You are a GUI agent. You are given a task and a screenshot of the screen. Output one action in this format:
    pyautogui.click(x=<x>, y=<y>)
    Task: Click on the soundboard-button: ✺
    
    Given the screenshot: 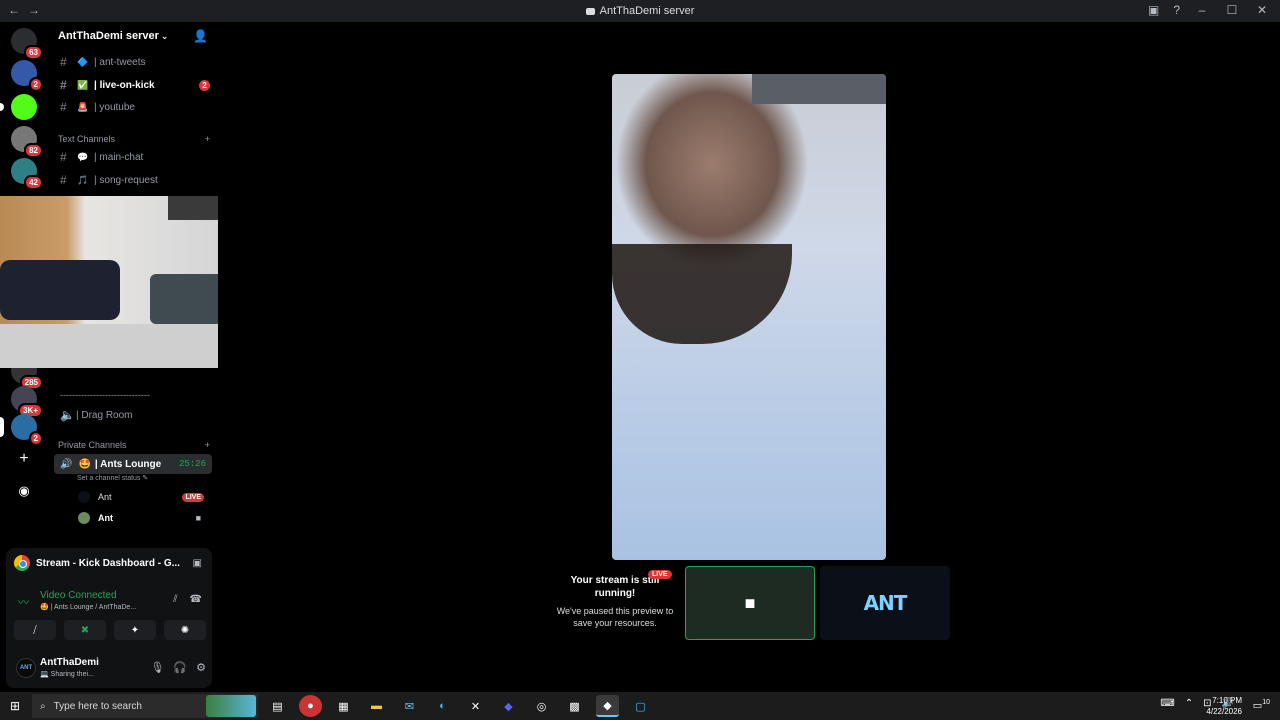 What is the action you would take?
    pyautogui.click(x=185, y=630)
    